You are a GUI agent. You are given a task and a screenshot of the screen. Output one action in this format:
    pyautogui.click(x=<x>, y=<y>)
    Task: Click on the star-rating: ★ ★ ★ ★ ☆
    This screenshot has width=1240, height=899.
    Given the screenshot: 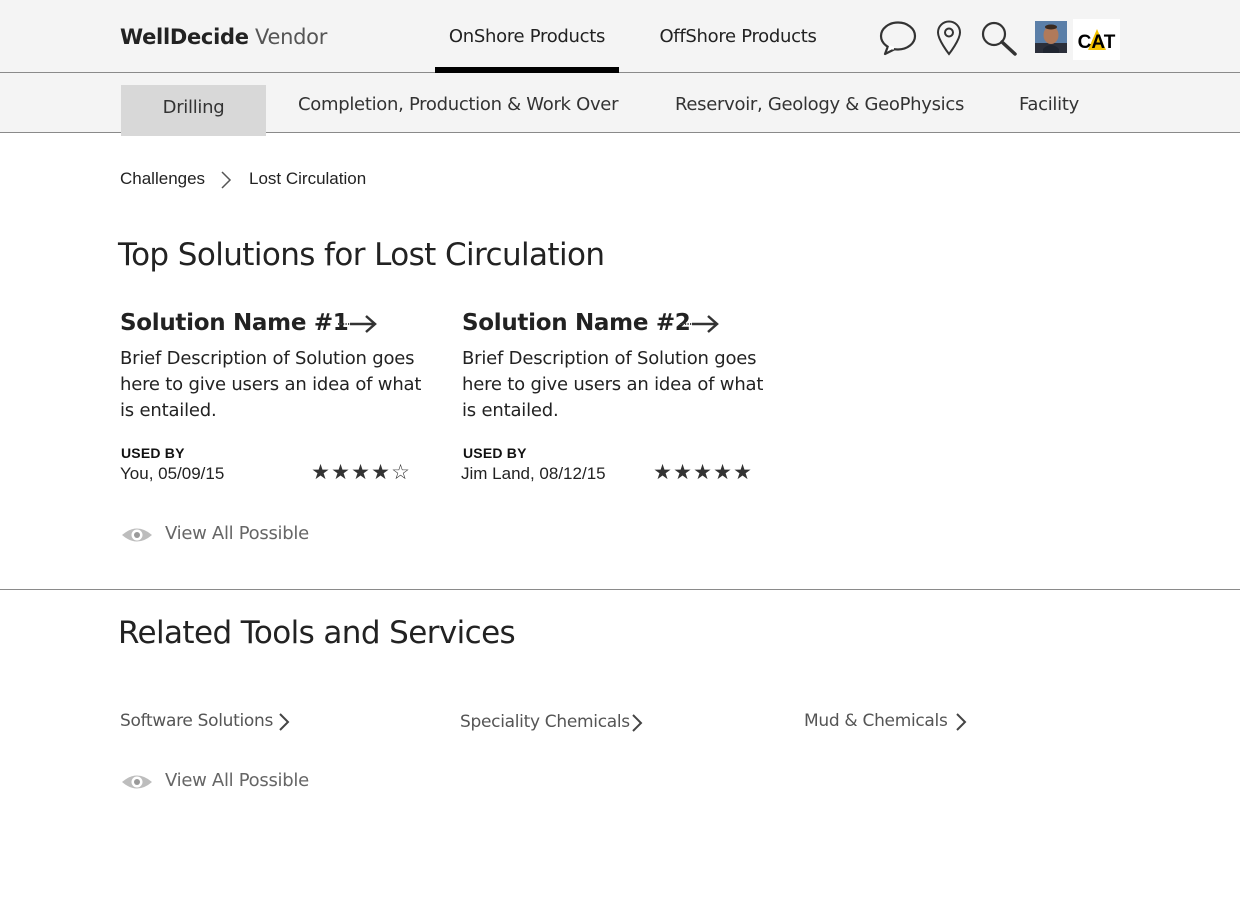 What is the action you would take?
    pyautogui.click(x=360, y=472)
    